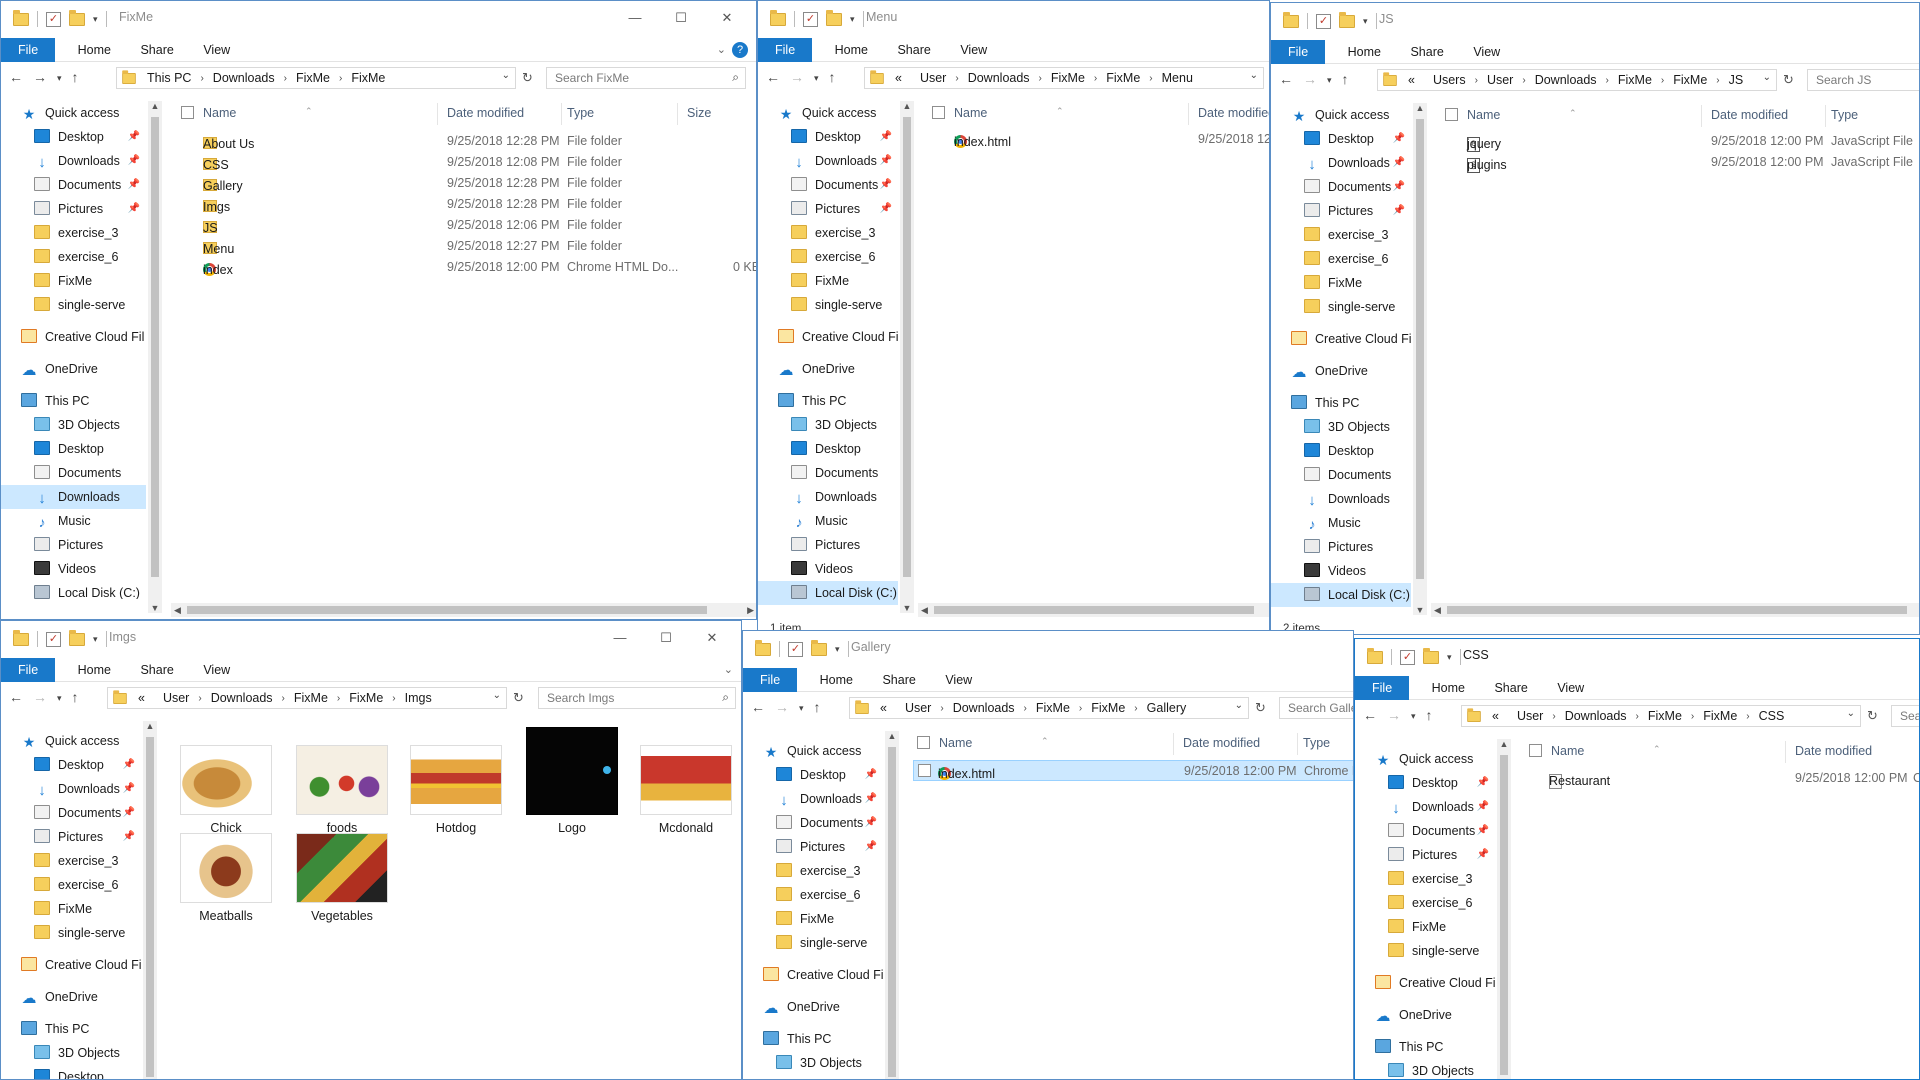 Image resolution: width=1920 pixels, height=1080 pixels. I want to click on title-bar: ✓ ▾ Gallery, so click(1048, 649).